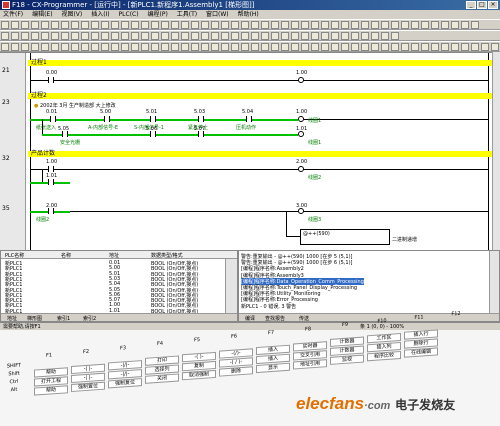 Image resolution: width=500 pixels, height=426 pixels. What do you see at coordinates (63, 318) in the screenshot?
I see `tab-index-1: 索引1` at bounding box center [63, 318].